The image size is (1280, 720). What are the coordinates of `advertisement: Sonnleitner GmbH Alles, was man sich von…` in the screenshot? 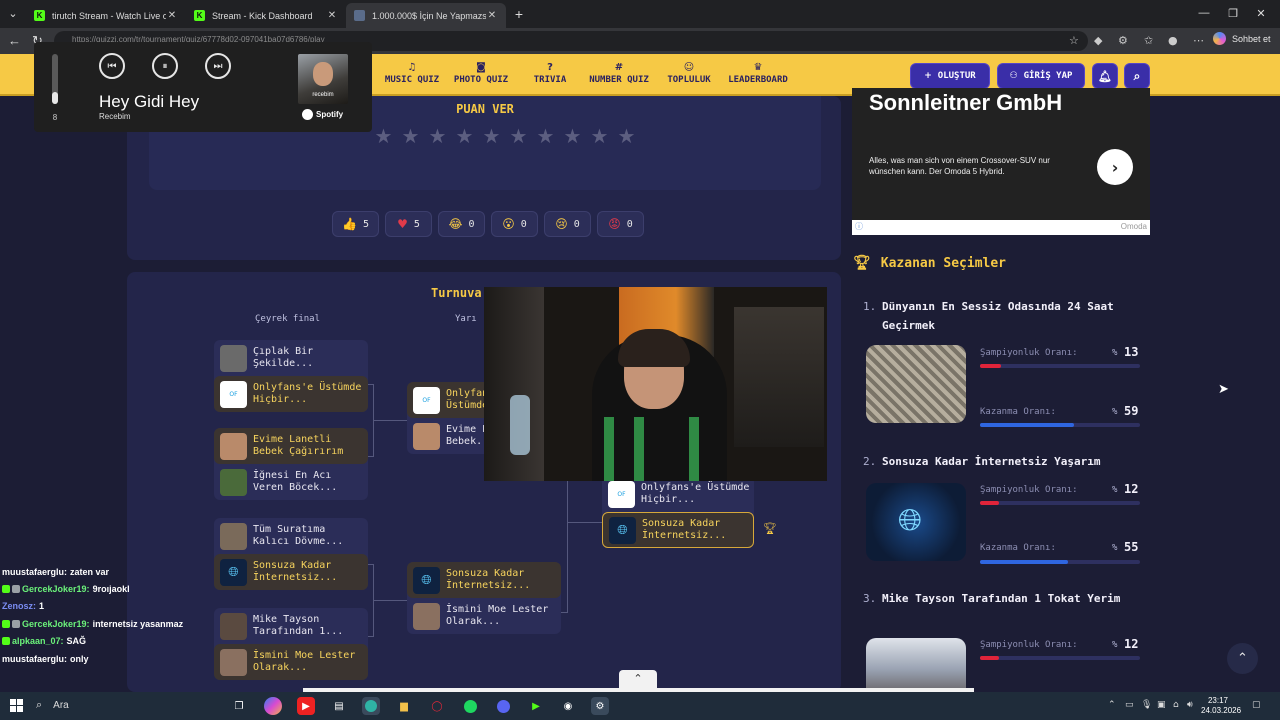 It's located at (1001, 161).